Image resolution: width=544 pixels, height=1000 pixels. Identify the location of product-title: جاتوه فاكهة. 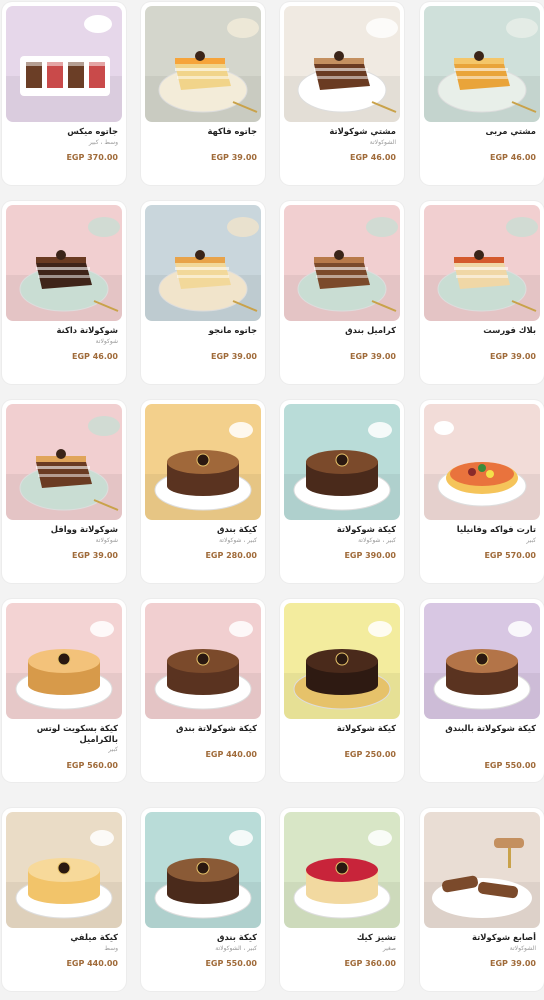
(232, 131).